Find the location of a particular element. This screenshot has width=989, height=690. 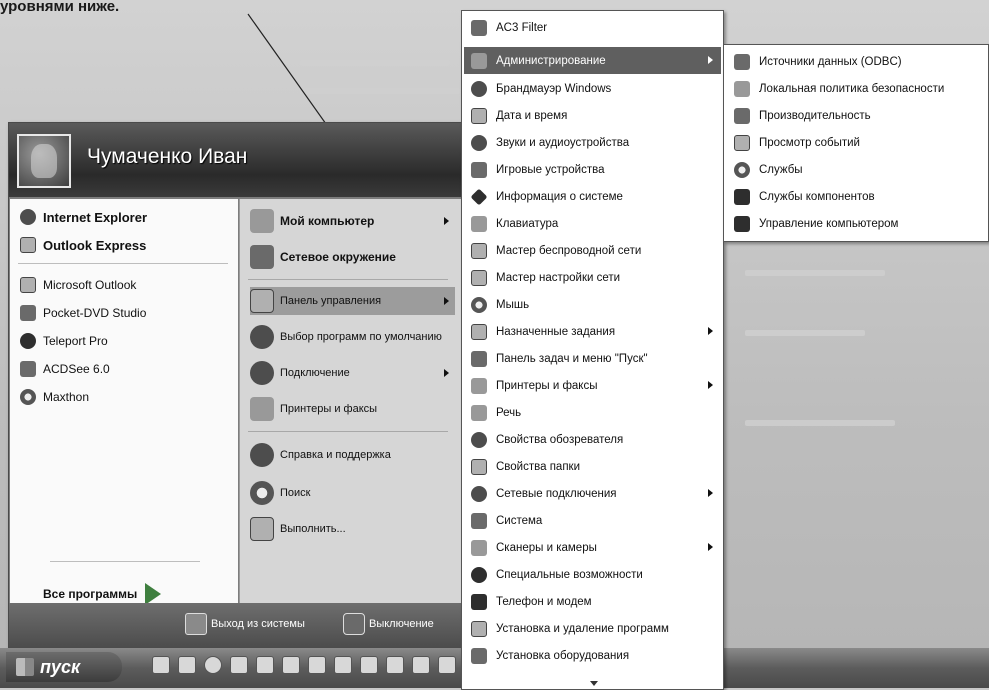

recent-maxthon: Maxthon is located at coordinates (54, 397).